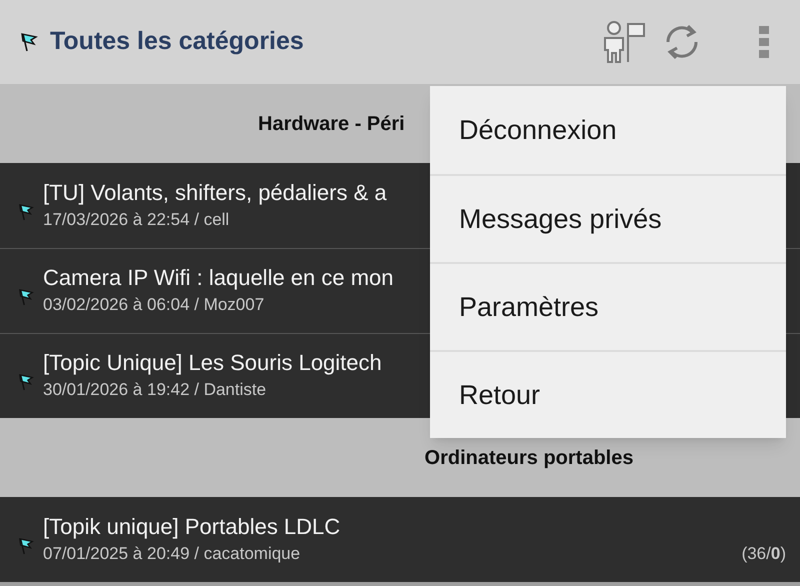 The image size is (800, 586). Describe the element at coordinates (625, 42) in the screenshot. I see `person-flag-icon` at that location.